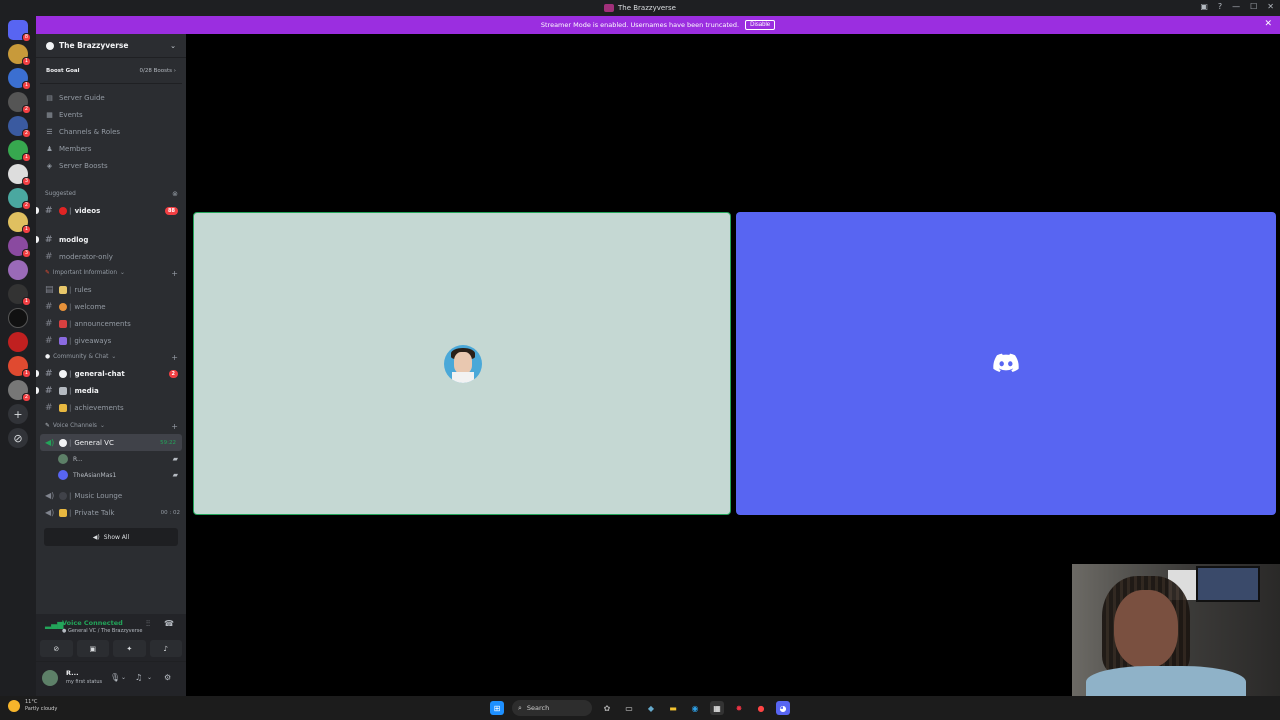  I want to click on category-important-information: ✎ Important Information ⌄ +, so click(111, 273).